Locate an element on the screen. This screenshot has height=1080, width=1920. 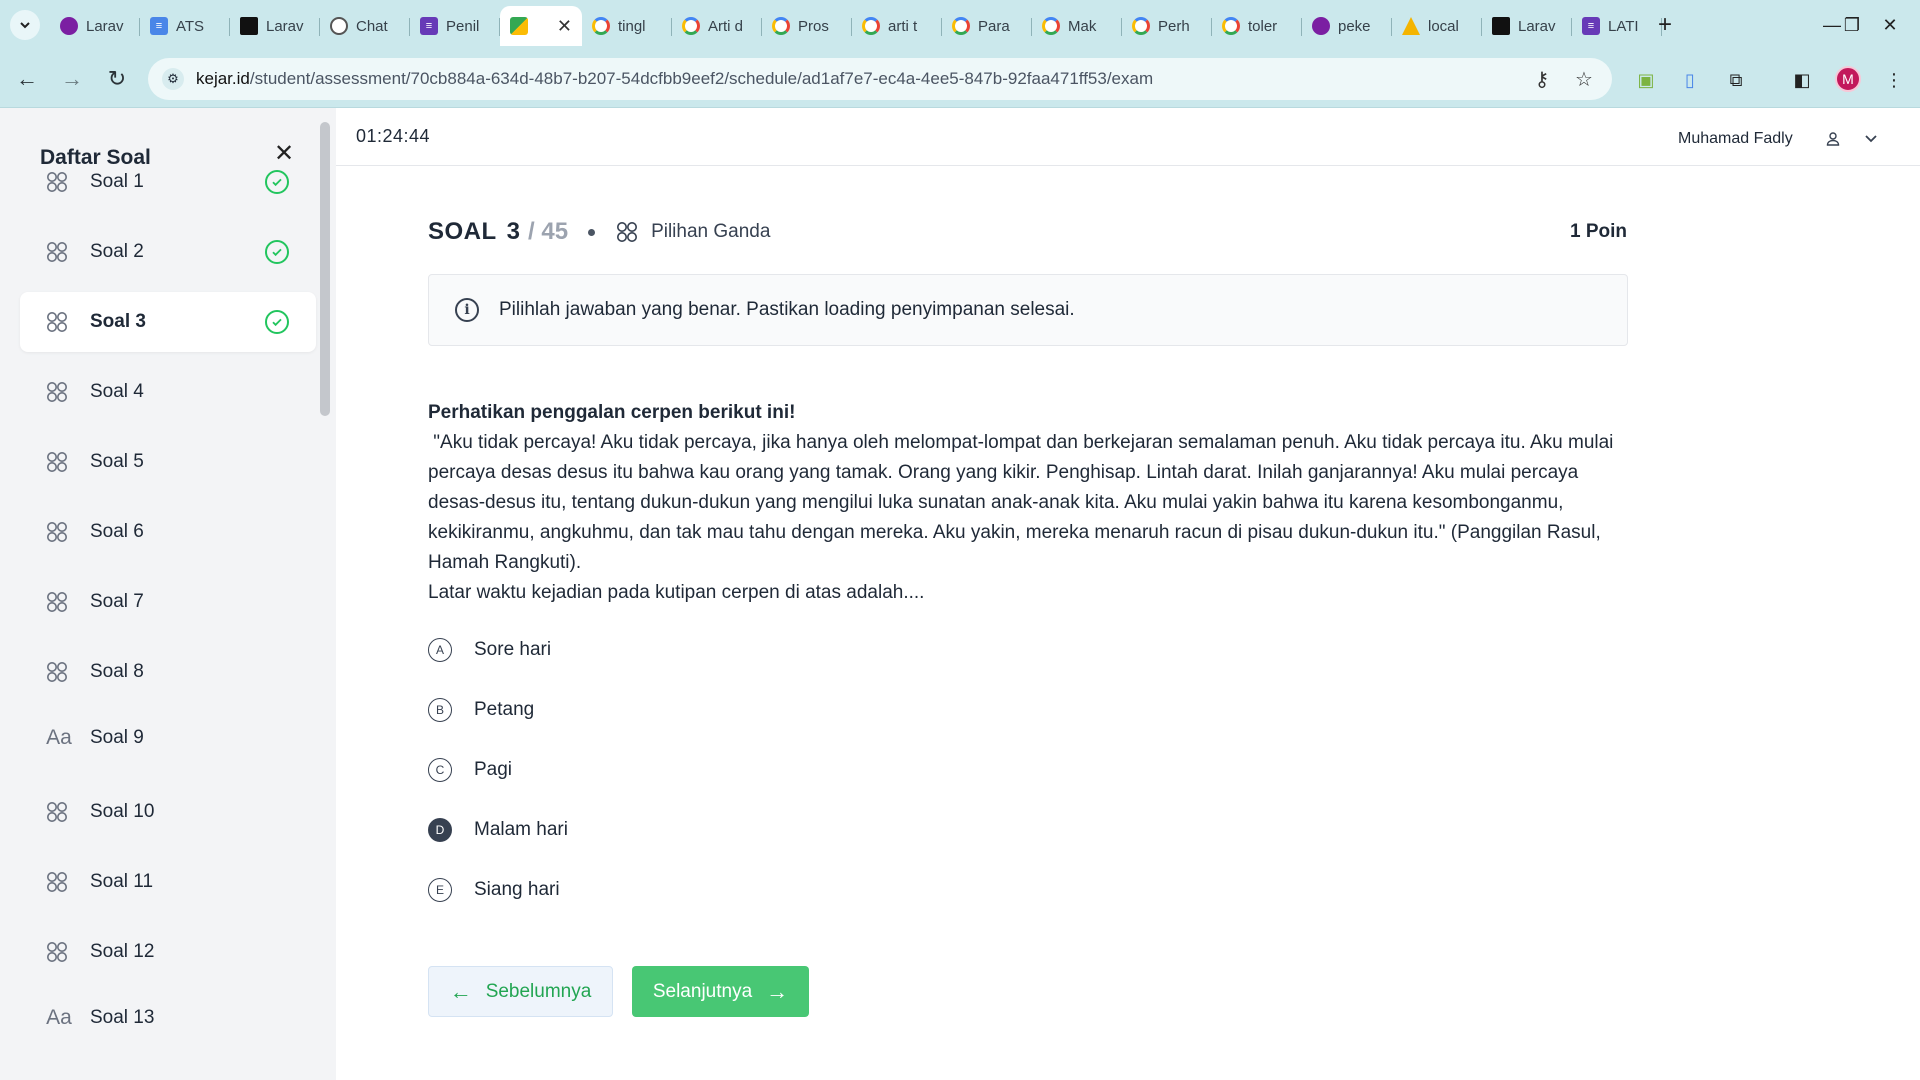
sidebar-question-item: Soal 4 is located at coordinates (168, 392).